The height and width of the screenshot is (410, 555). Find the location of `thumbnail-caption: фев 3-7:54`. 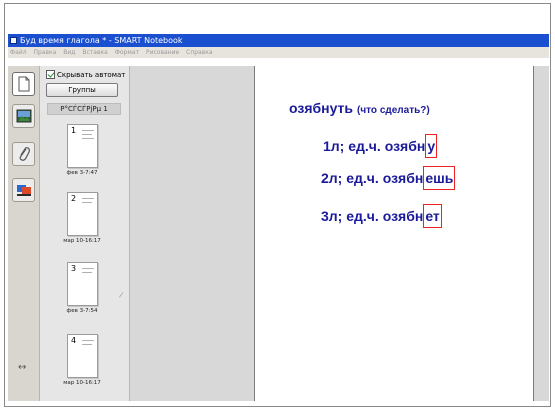

thumbnail-caption: фев 3-7:54 is located at coordinates (82, 311).